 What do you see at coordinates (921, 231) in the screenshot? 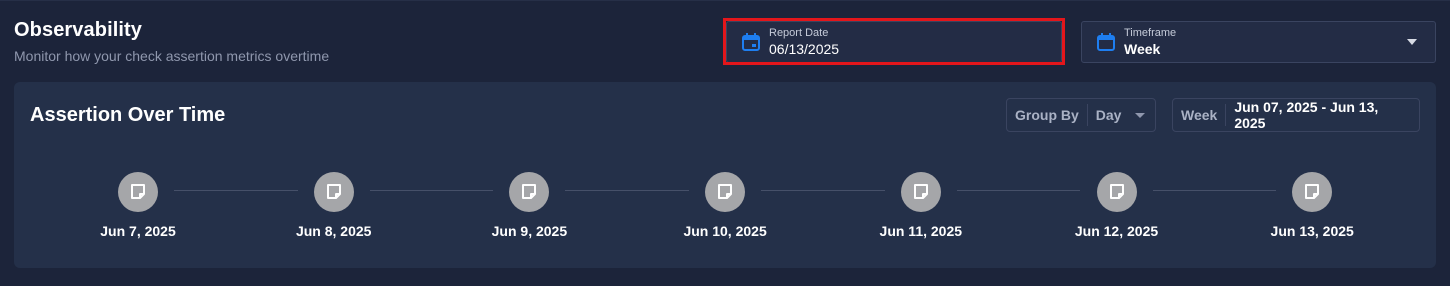
I see `timeline-date-label: Jun 11, 2025` at bounding box center [921, 231].